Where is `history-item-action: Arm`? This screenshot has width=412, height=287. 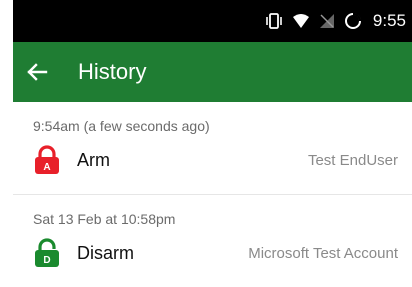 history-item-action: Arm is located at coordinates (93, 159).